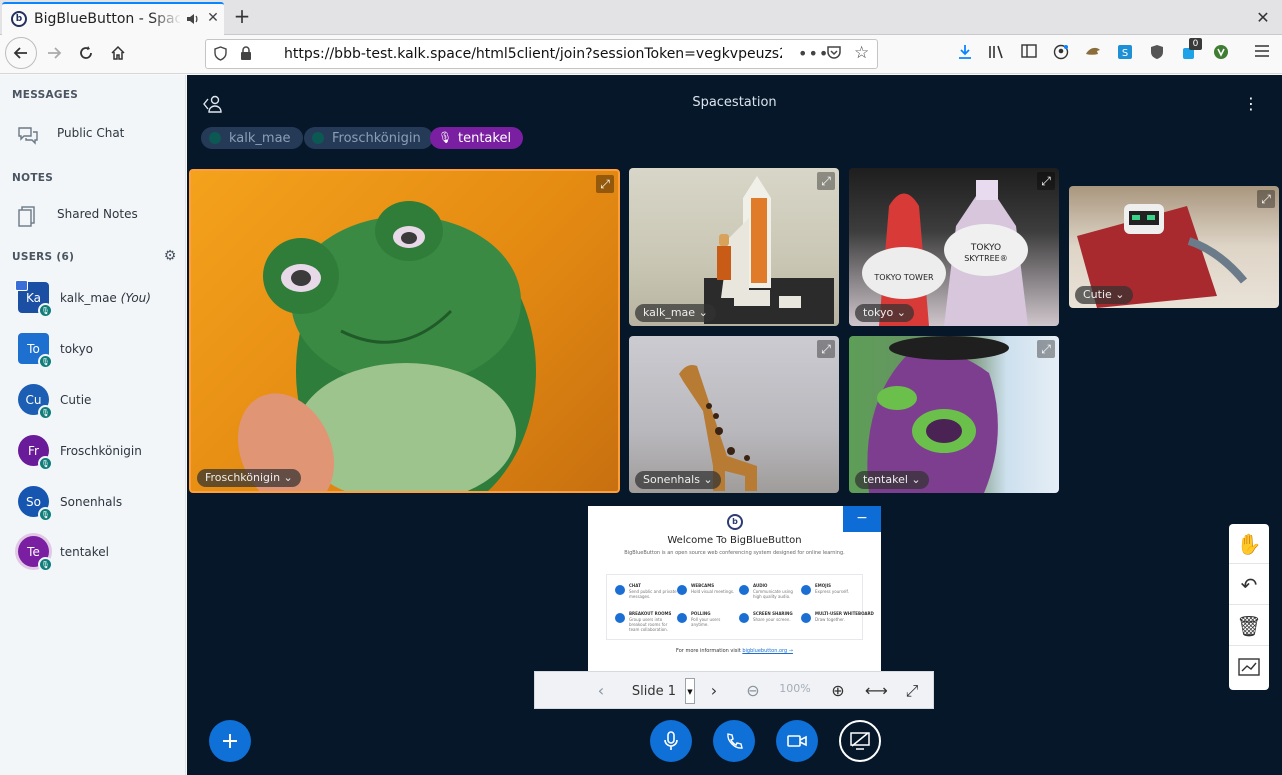  Describe the element at coordinates (19, 19) in the screenshot. I see `bigbluebutton-favicon-icon: b` at that location.